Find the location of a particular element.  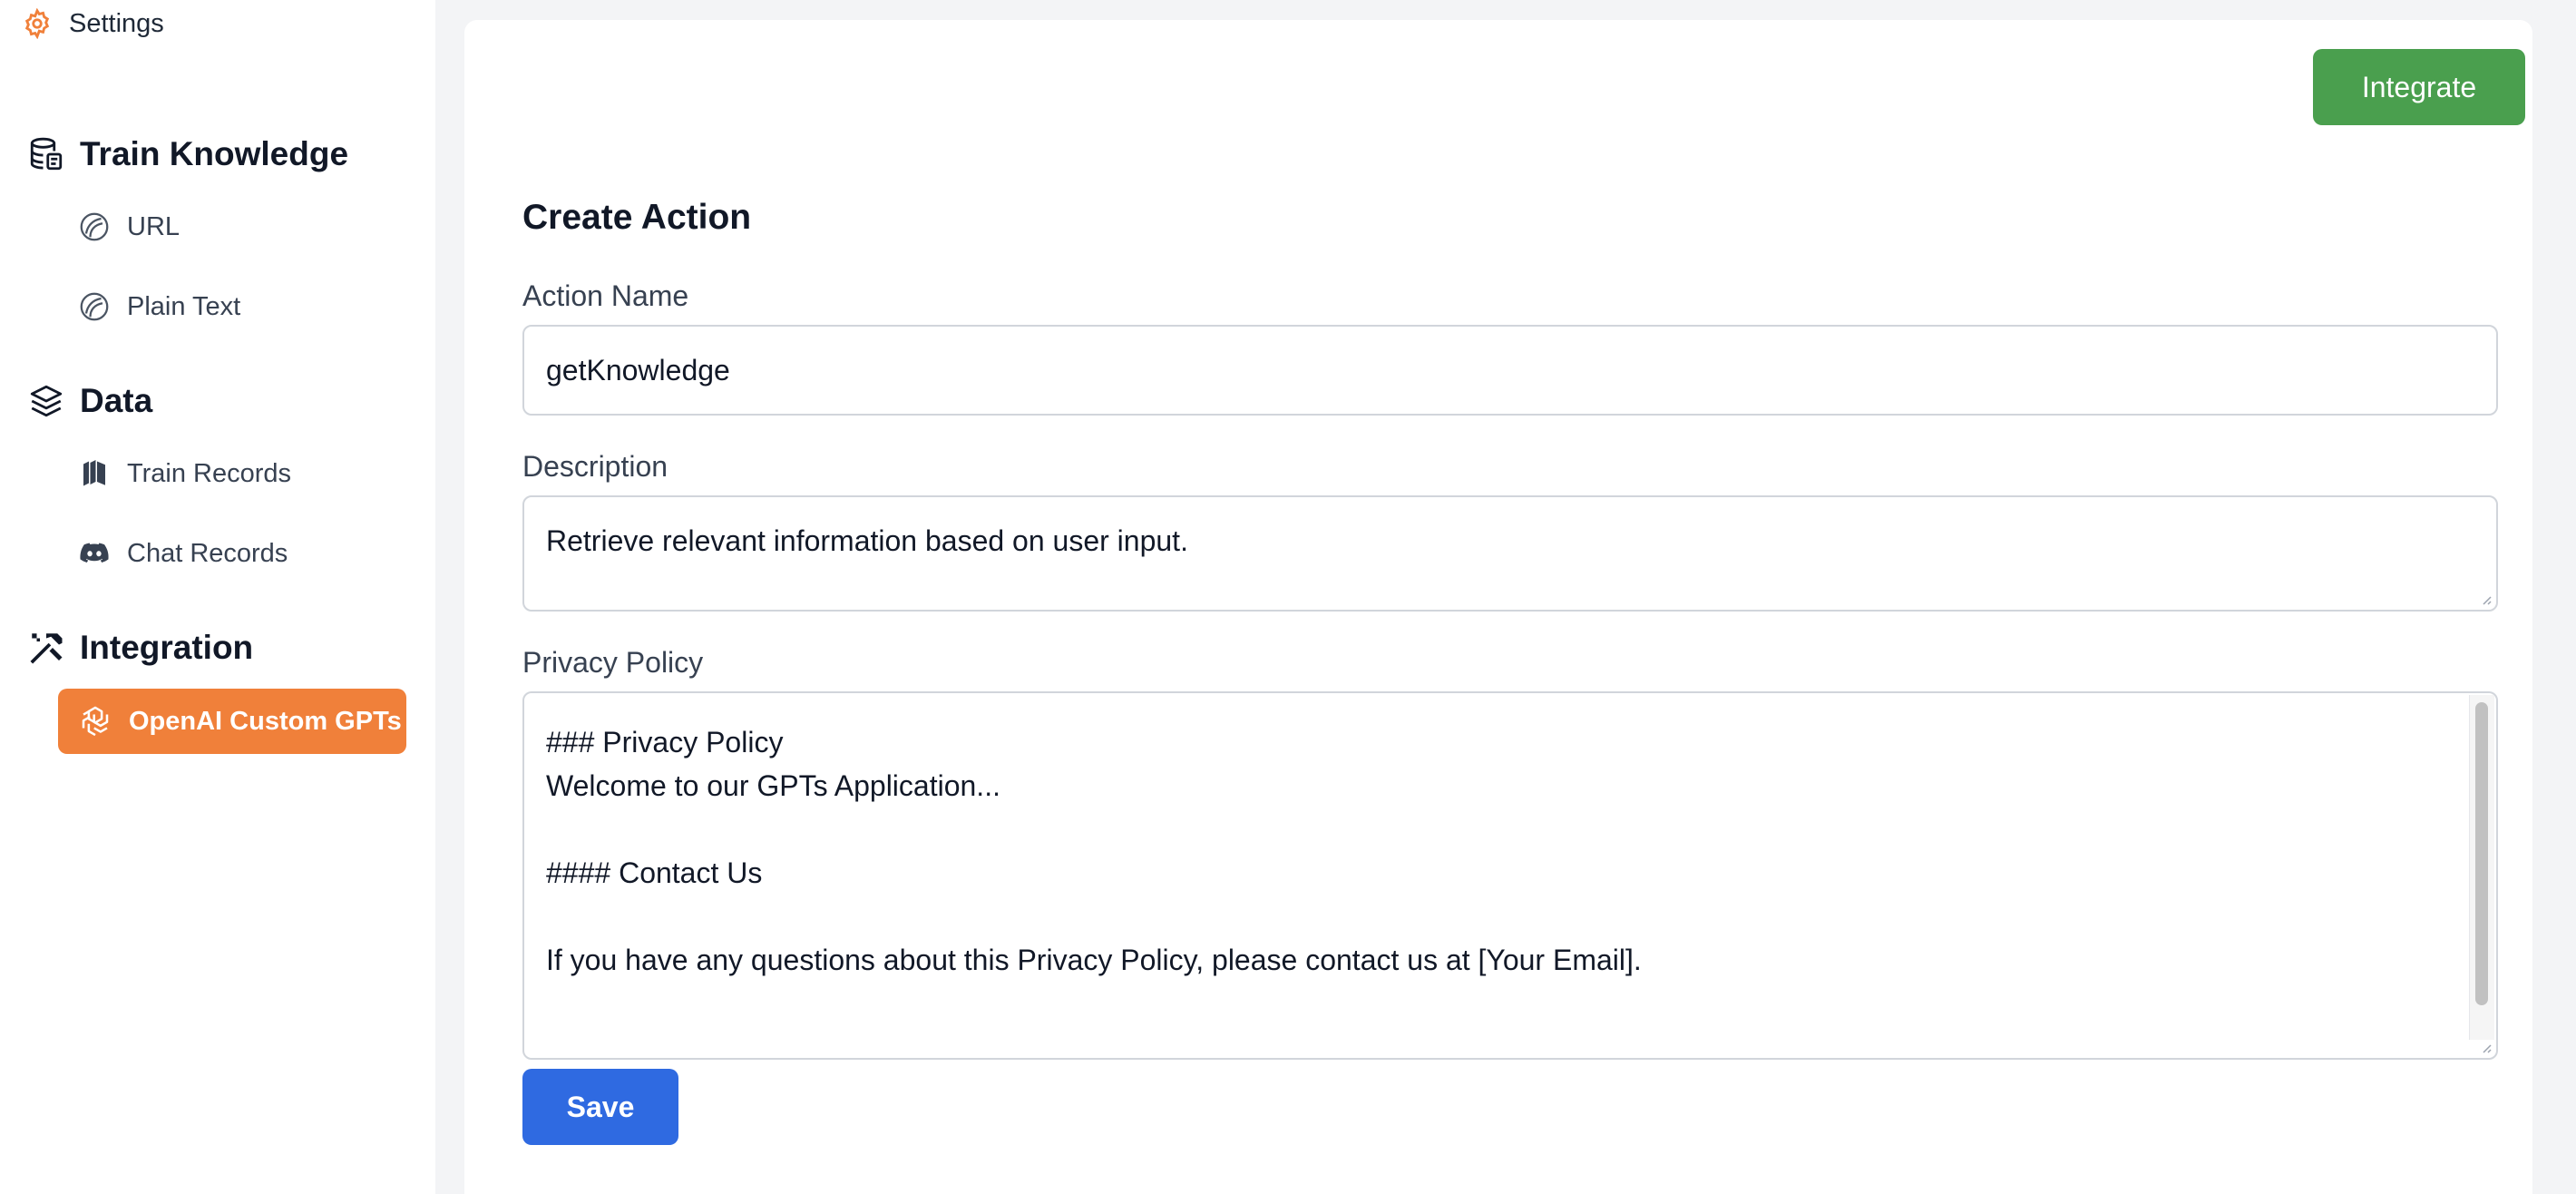

section-train-knowledge: Train Knowledge is located at coordinates (187, 154).